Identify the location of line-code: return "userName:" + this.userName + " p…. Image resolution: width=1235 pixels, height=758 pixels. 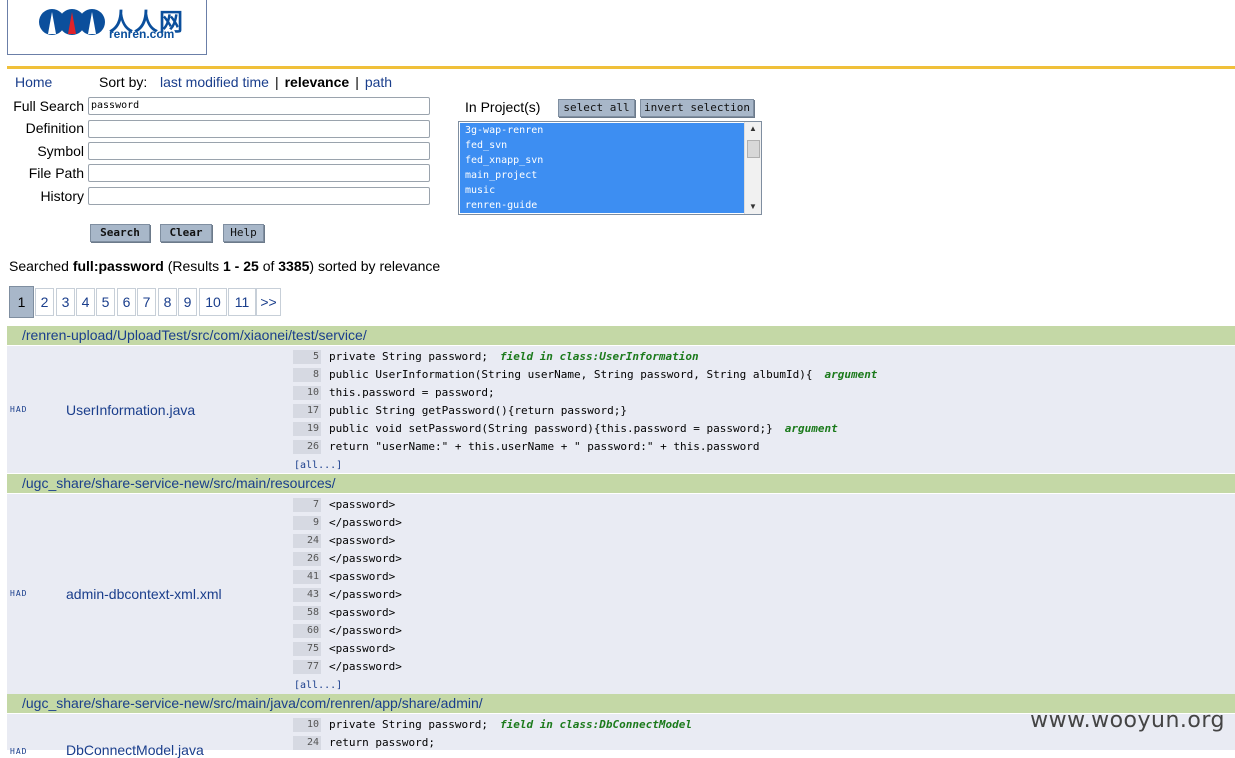
(544, 447).